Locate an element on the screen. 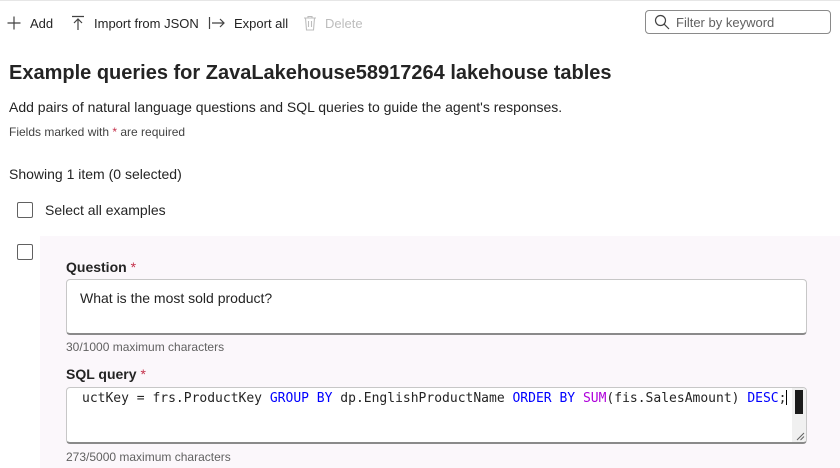 This screenshot has width=840, height=468. add-button: Add is located at coordinates (29, 23).